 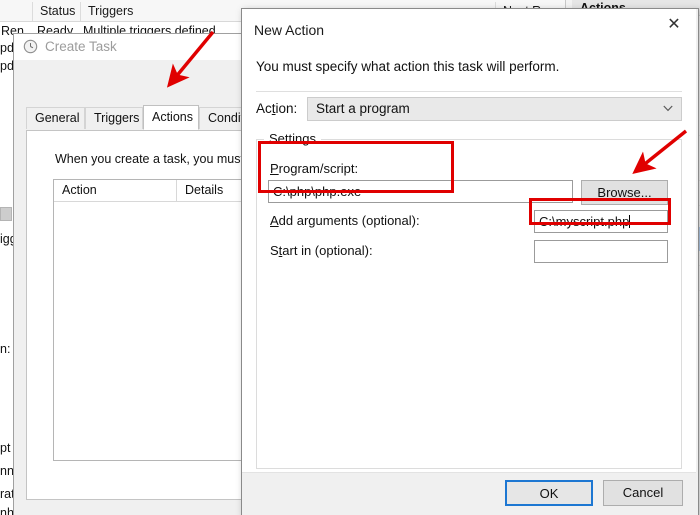 What do you see at coordinates (56, 11) in the screenshot?
I see `column-header-status: Status` at bounding box center [56, 11].